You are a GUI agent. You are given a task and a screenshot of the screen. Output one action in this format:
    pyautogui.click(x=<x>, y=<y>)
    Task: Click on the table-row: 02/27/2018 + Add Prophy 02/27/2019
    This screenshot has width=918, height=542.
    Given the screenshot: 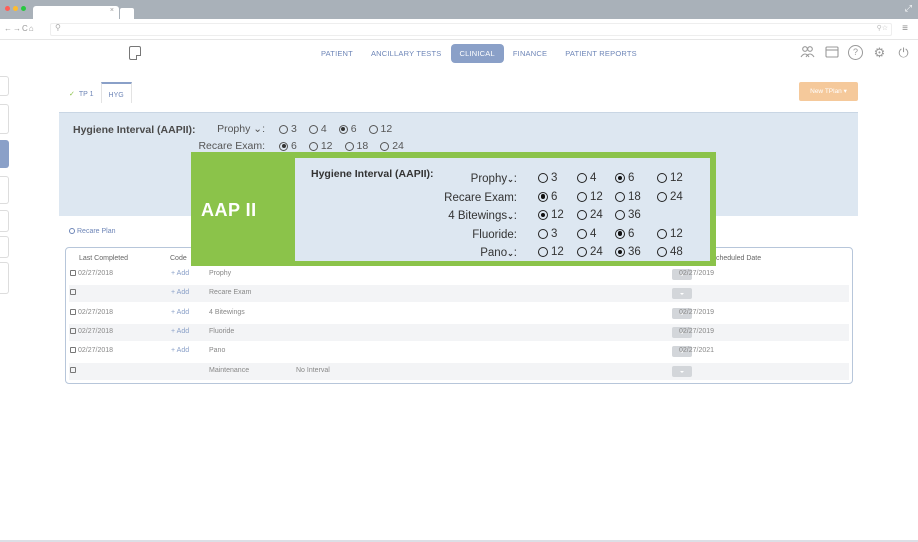 What is the action you would take?
    pyautogui.click(x=459, y=274)
    